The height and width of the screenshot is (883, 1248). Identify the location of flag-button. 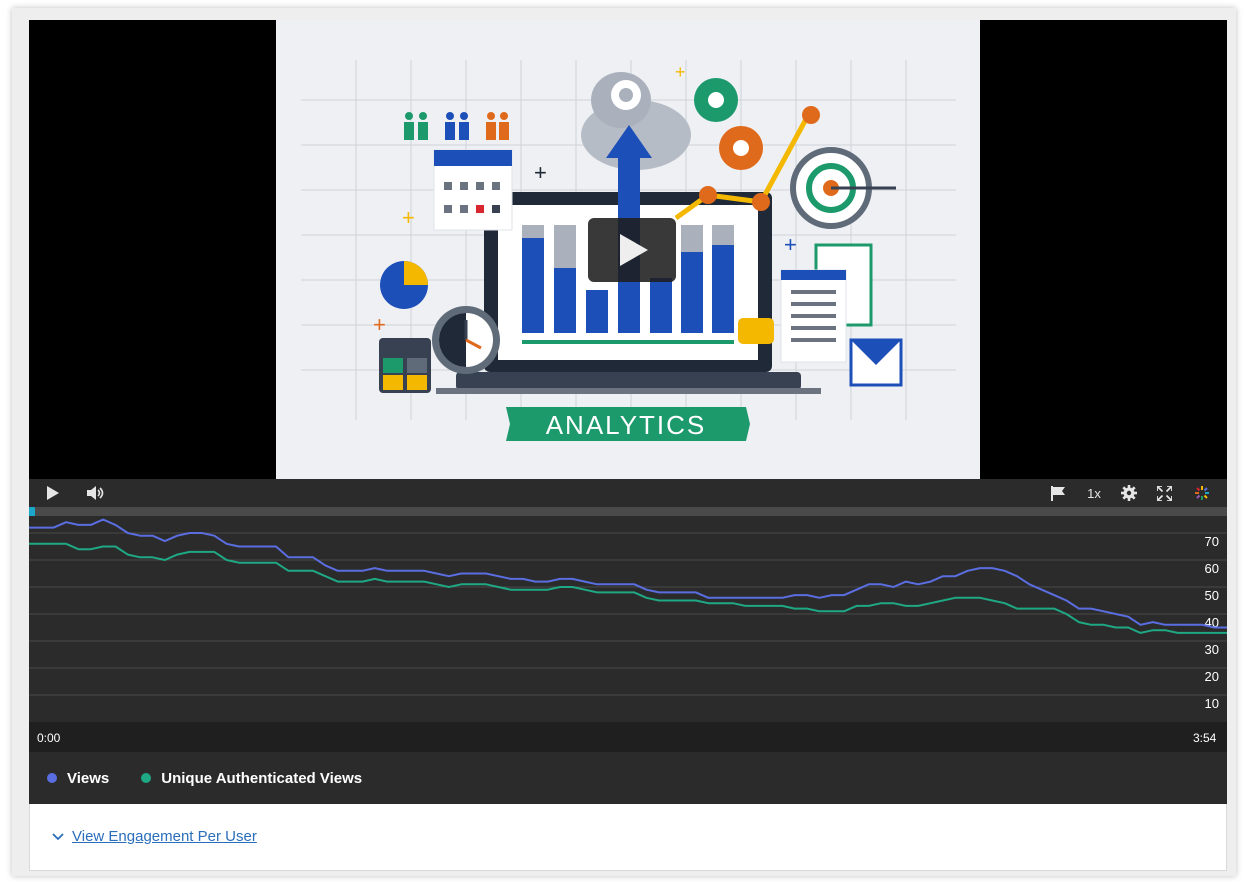
(1058, 493).